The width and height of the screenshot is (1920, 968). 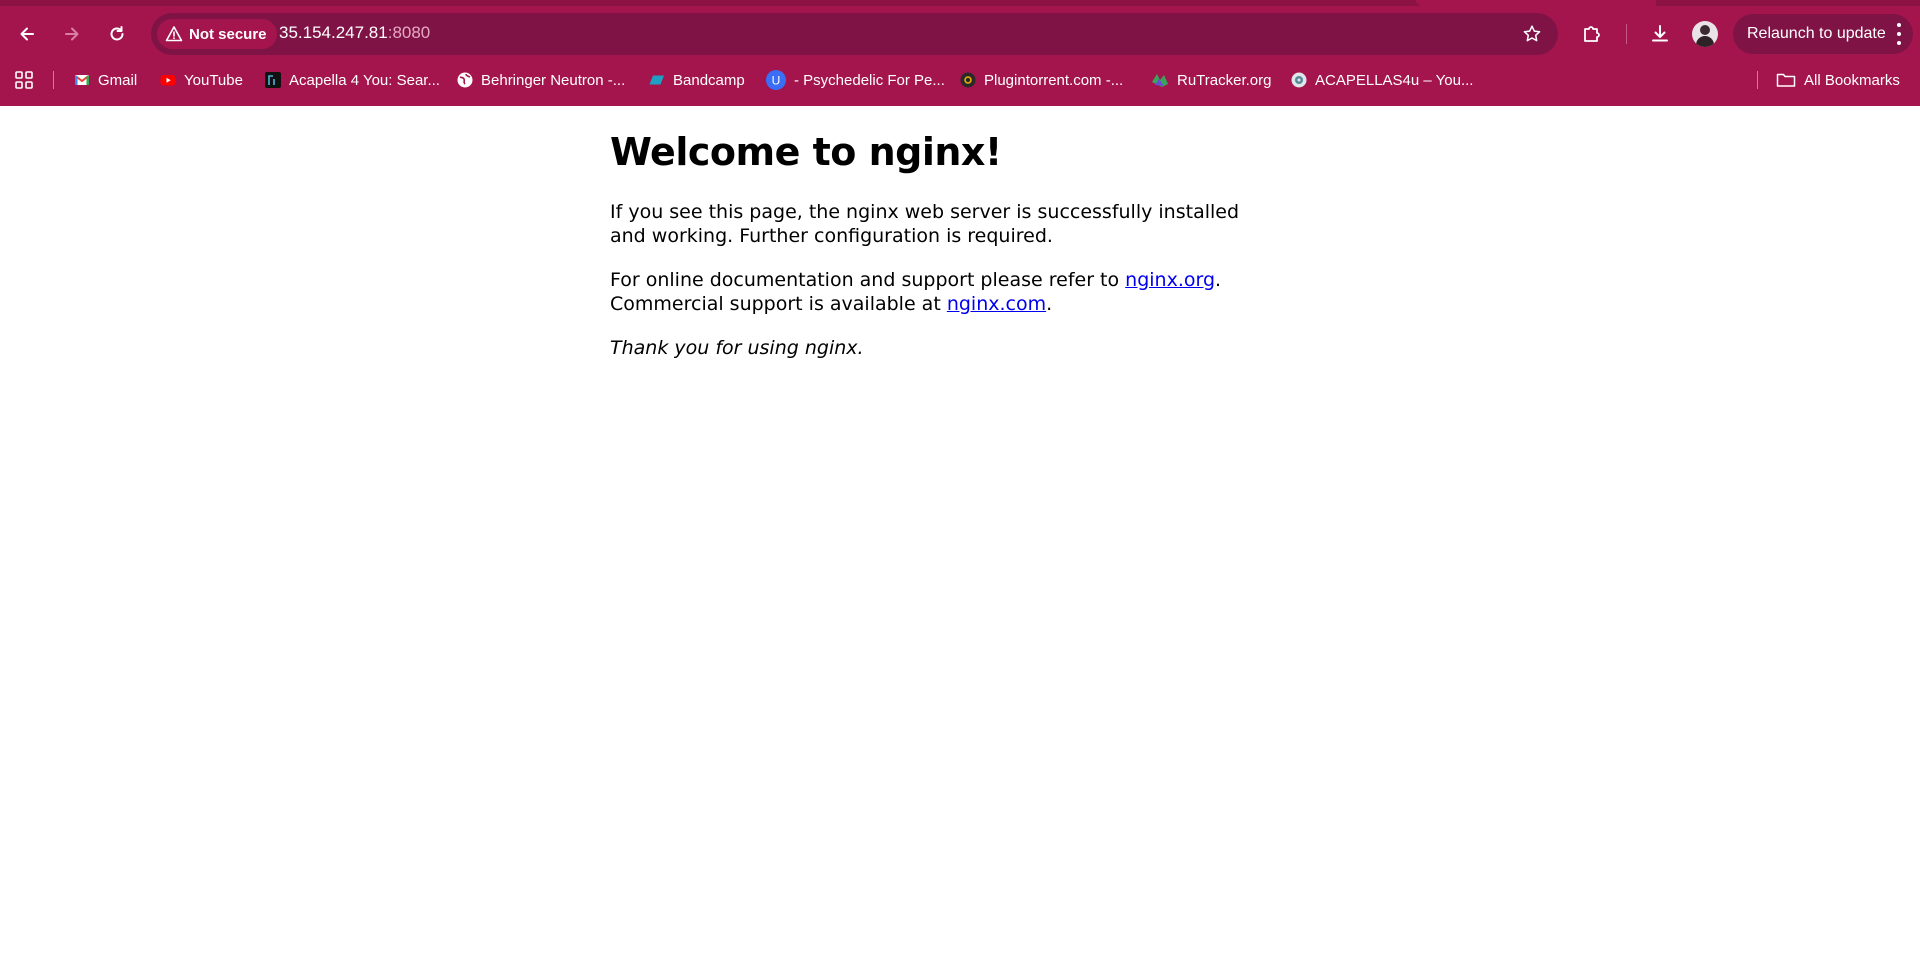 I want to click on nginx-com-link: nginx.com, so click(x=996, y=304).